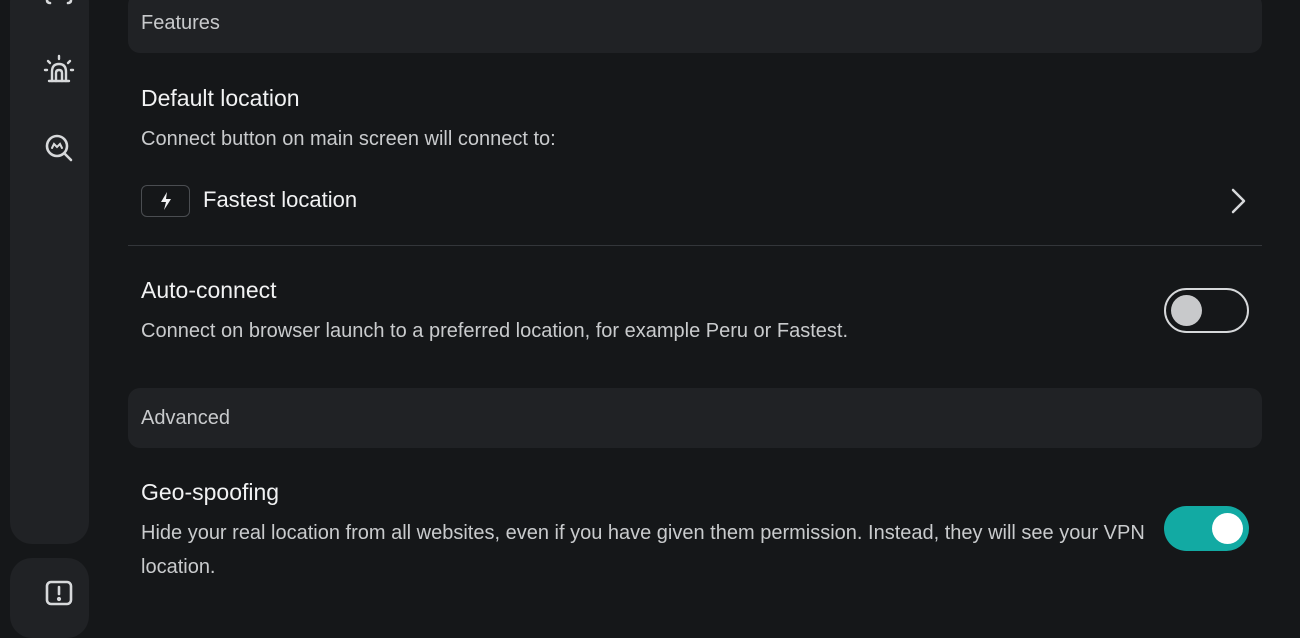  Describe the element at coordinates (59, 148) in the screenshot. I see `search-icon` at that location.